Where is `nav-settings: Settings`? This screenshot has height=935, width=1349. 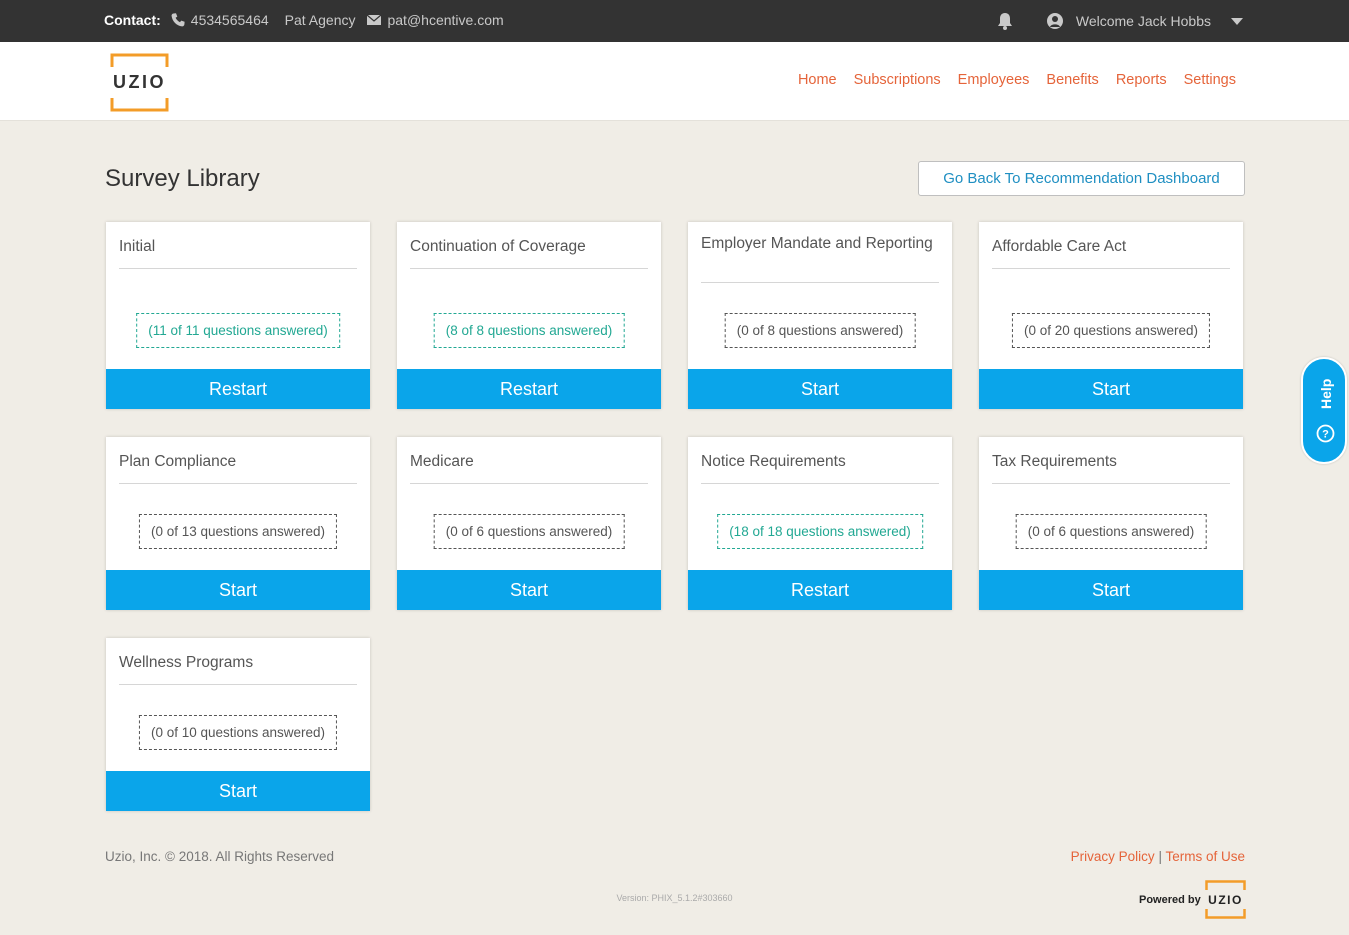 nav-settings: Settings is located at coordinates (1210, 80).